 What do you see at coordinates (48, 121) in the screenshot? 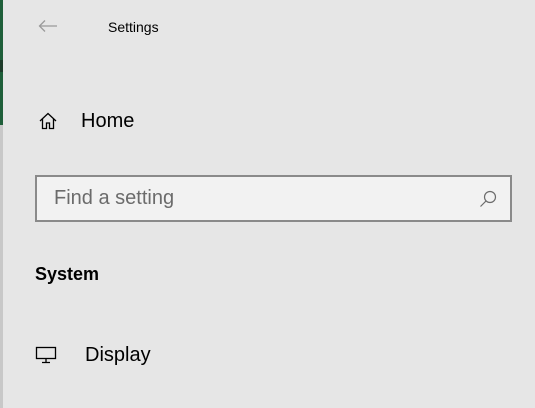
I see `home-icon` at bounding box center [48, 121].